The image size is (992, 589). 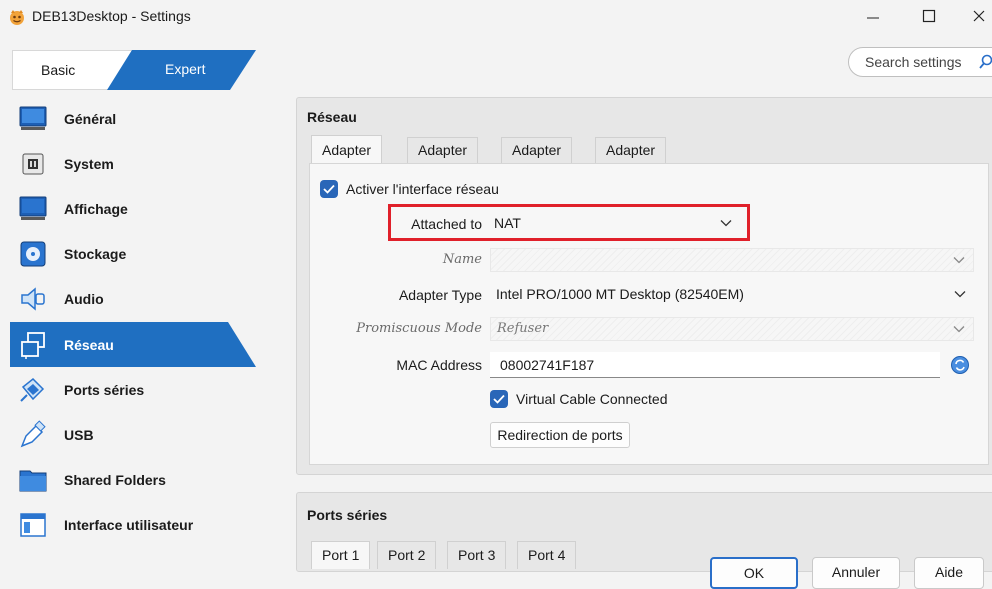 I want to click on cancel-button: Annuler, so click(x=856, y=573).